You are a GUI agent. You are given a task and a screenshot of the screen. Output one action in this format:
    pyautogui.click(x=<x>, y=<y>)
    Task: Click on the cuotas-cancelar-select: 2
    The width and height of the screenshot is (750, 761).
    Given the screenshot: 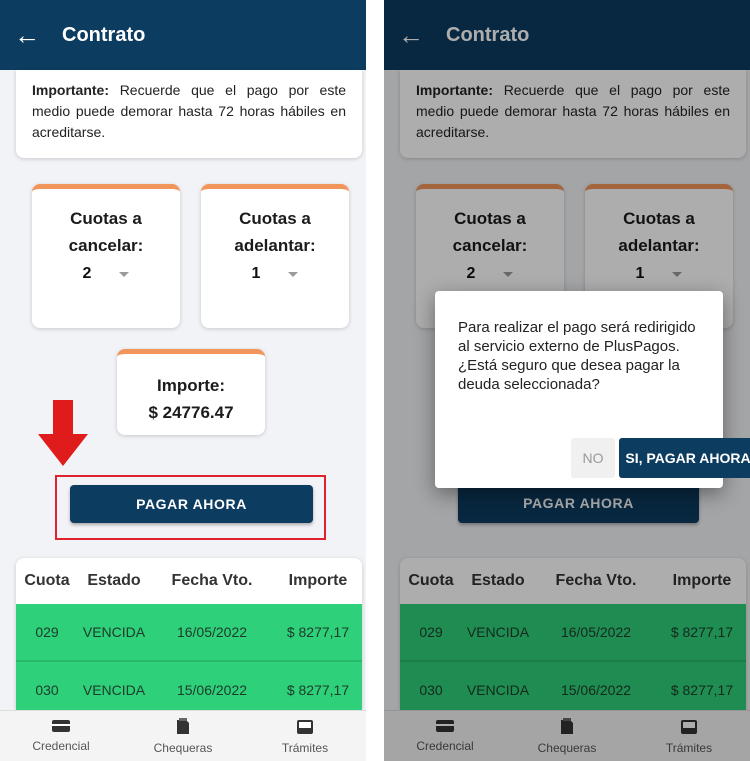 What is the action you would take?
    pyautogui.click(x=106, y=274)
    